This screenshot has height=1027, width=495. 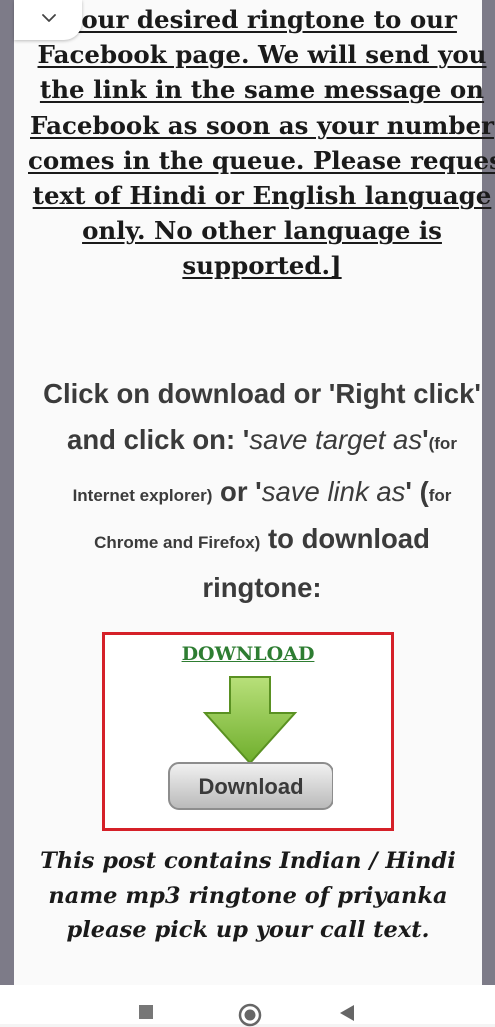 I want to click on android-nav-bar, so click(x=247, y=1006).